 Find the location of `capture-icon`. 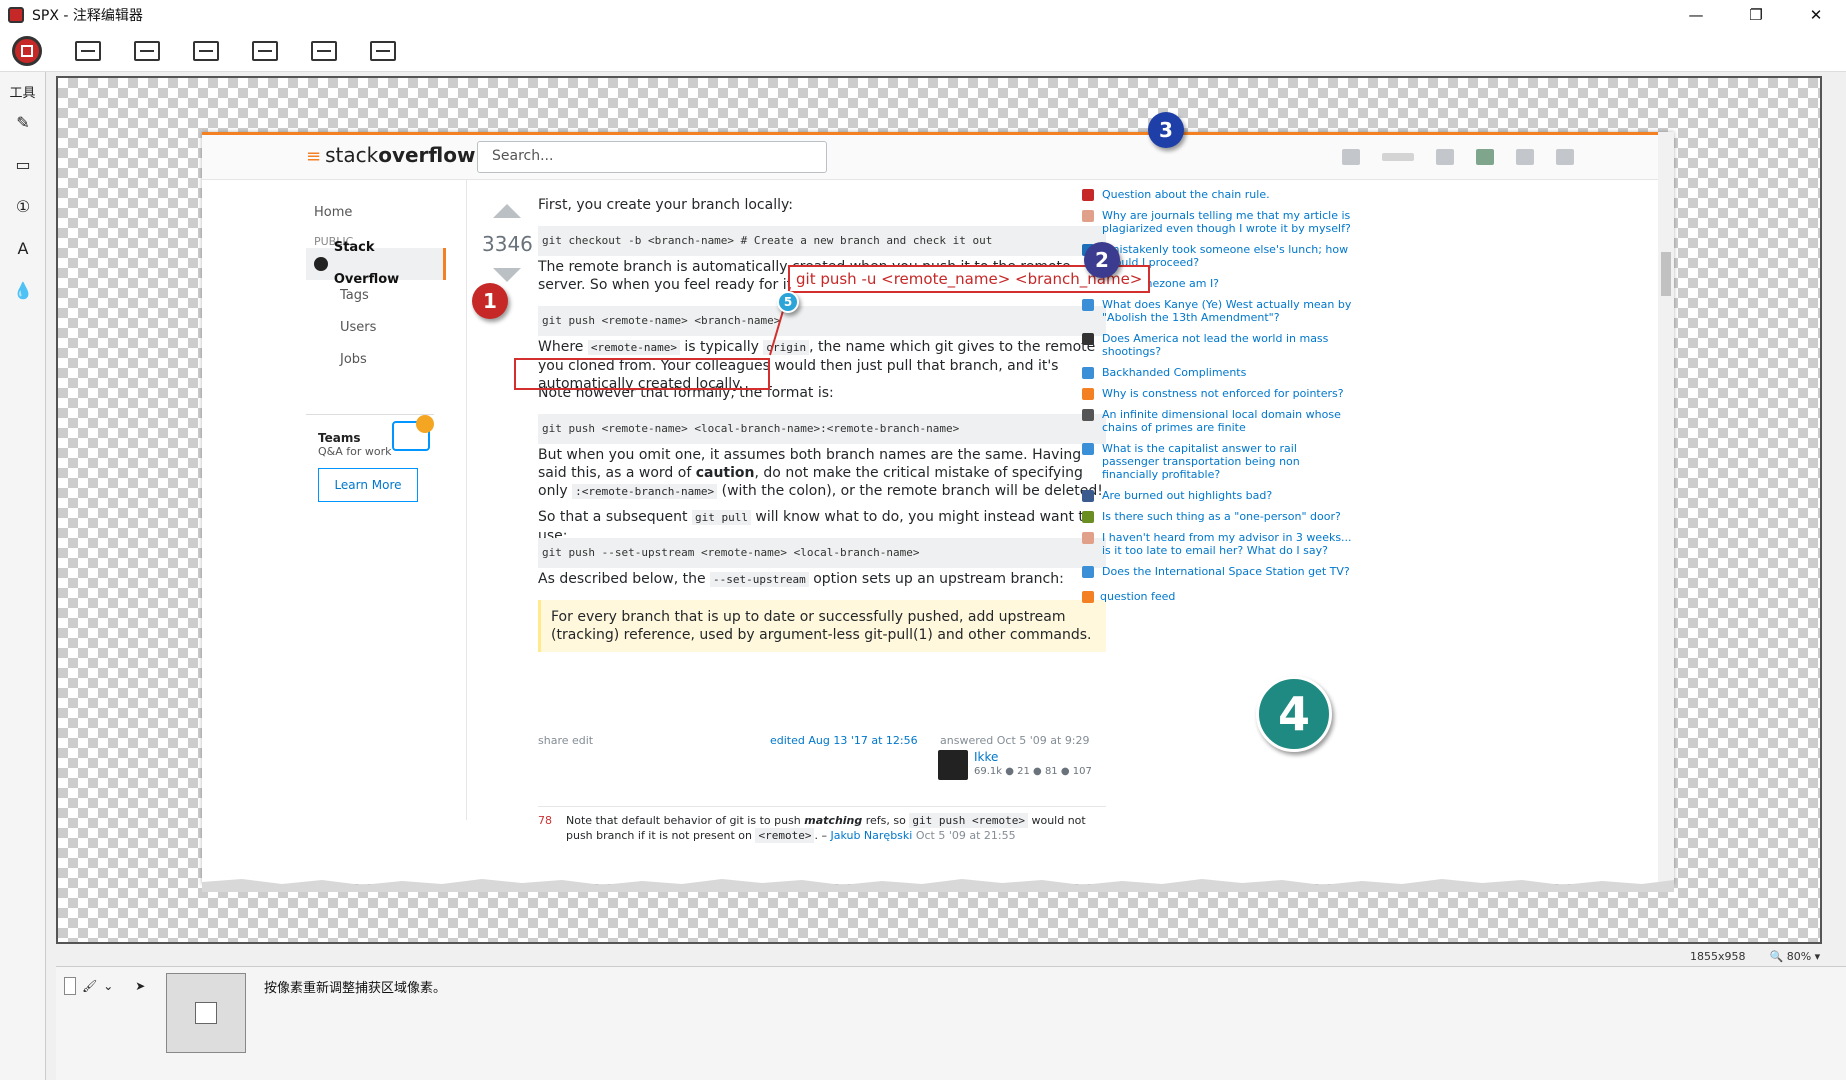

capture-icon is located at coordinates (27, 50).